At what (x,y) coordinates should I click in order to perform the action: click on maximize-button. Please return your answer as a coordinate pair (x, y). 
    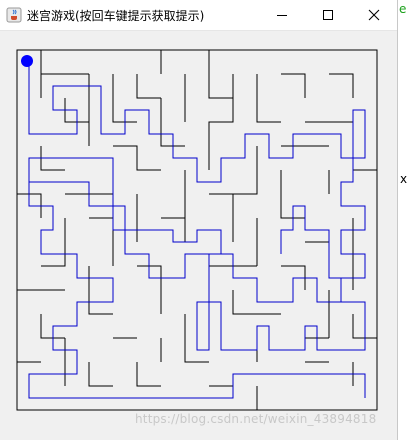
    Looking at the image, I should click on (328, 15).